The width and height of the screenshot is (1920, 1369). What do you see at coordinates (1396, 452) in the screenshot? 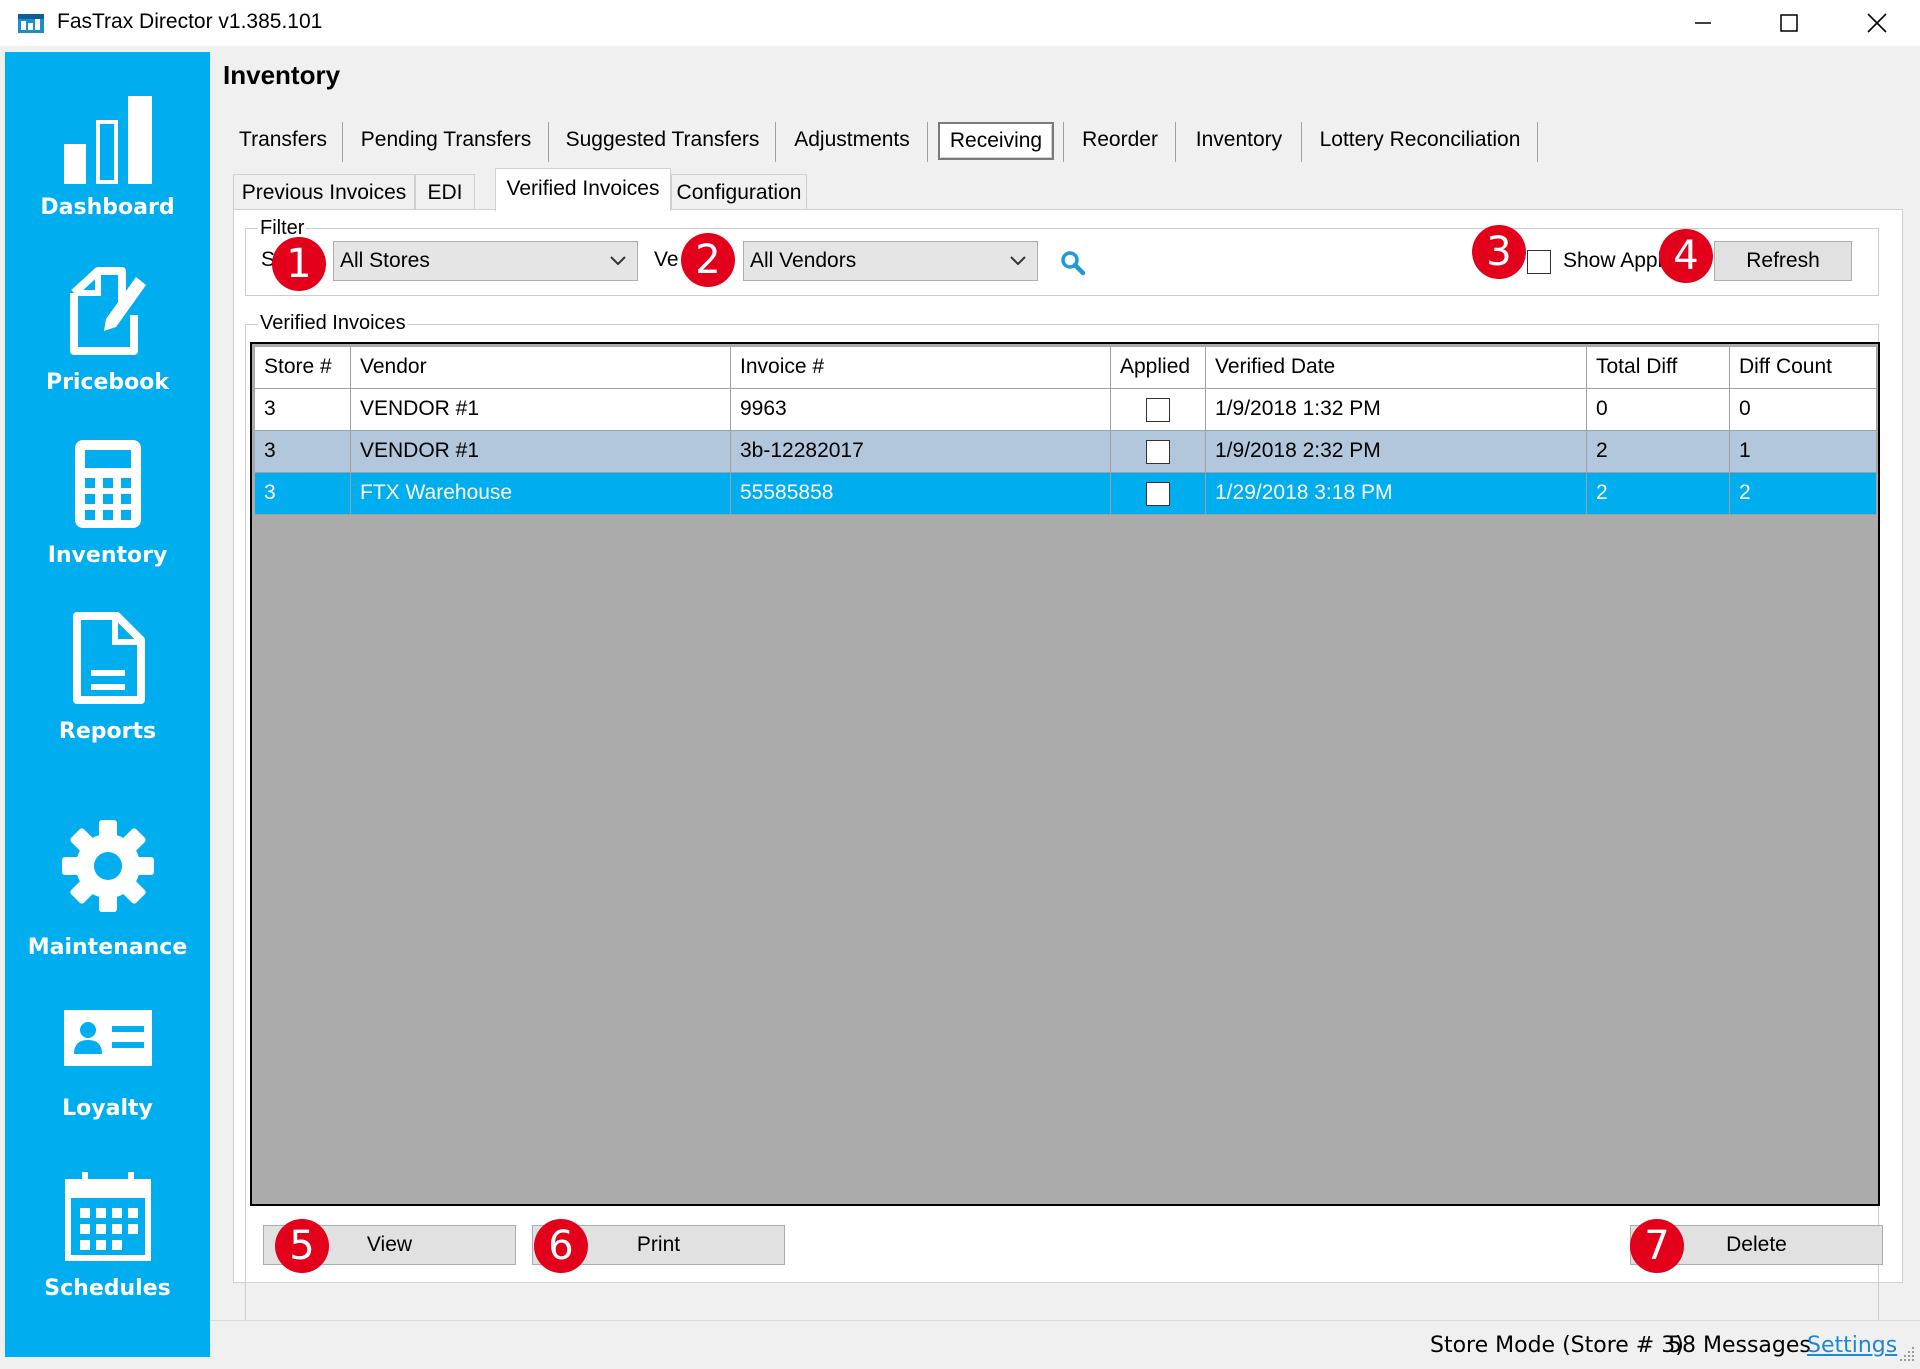
I see `cell-verified-date: 1/9/2018 2:32 PM` at bounding box center [1396, 452].